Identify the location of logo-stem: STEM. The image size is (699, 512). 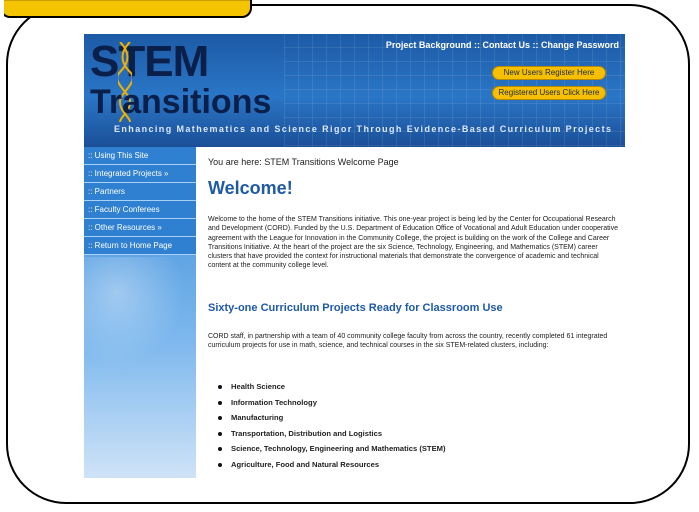
(149, 62).